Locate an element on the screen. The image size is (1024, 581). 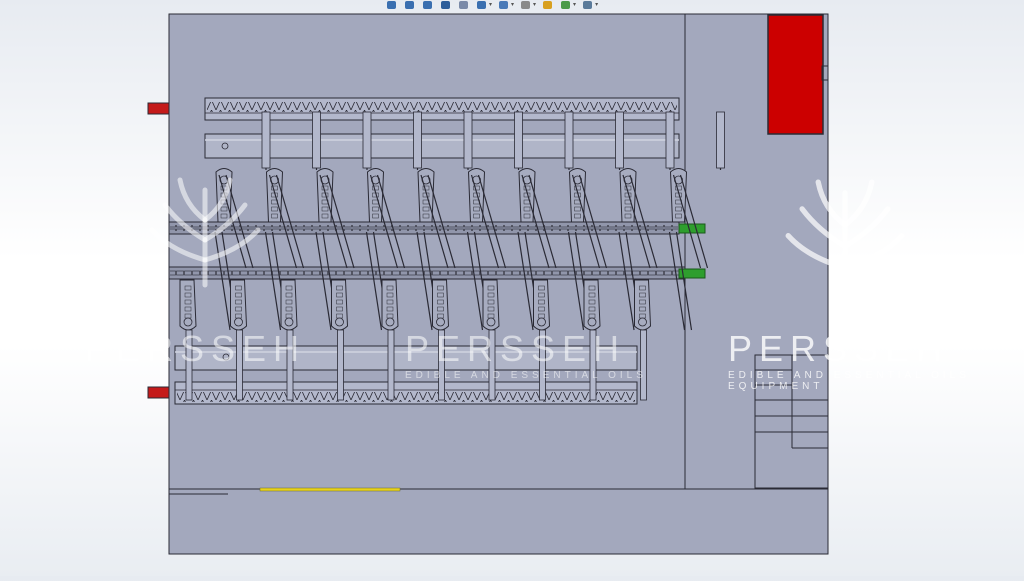
top-tube is located at coordinates (442, 146).